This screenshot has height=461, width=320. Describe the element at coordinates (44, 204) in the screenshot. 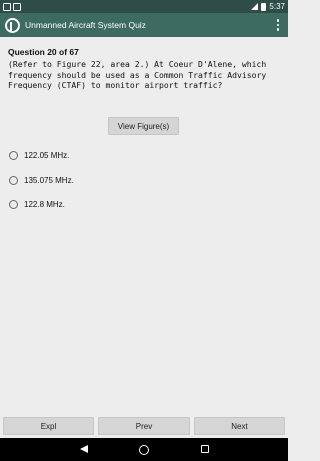

I see `answer-option-label: 122.8 MHz.` at that location.